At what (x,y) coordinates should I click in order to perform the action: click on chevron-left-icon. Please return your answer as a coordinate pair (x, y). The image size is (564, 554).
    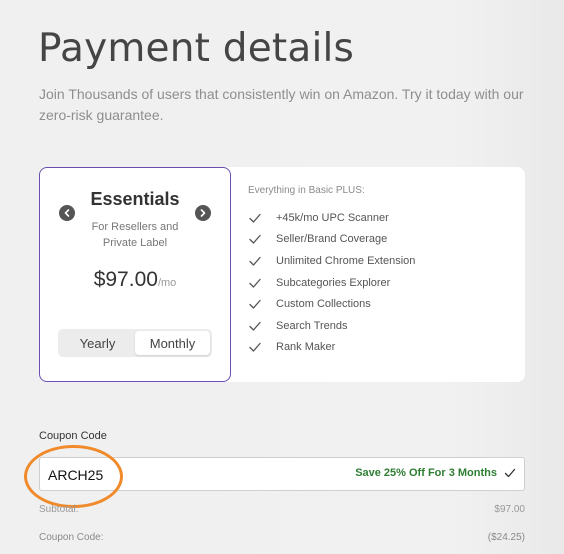
    Looking at the image, I should click on (67, 213).